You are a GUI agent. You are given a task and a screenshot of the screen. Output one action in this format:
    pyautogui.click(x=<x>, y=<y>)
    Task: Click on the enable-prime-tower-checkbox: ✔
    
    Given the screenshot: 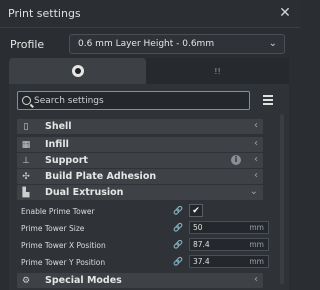 What is the action you would take?
    pyautogui.click(x=196, y=210)
    